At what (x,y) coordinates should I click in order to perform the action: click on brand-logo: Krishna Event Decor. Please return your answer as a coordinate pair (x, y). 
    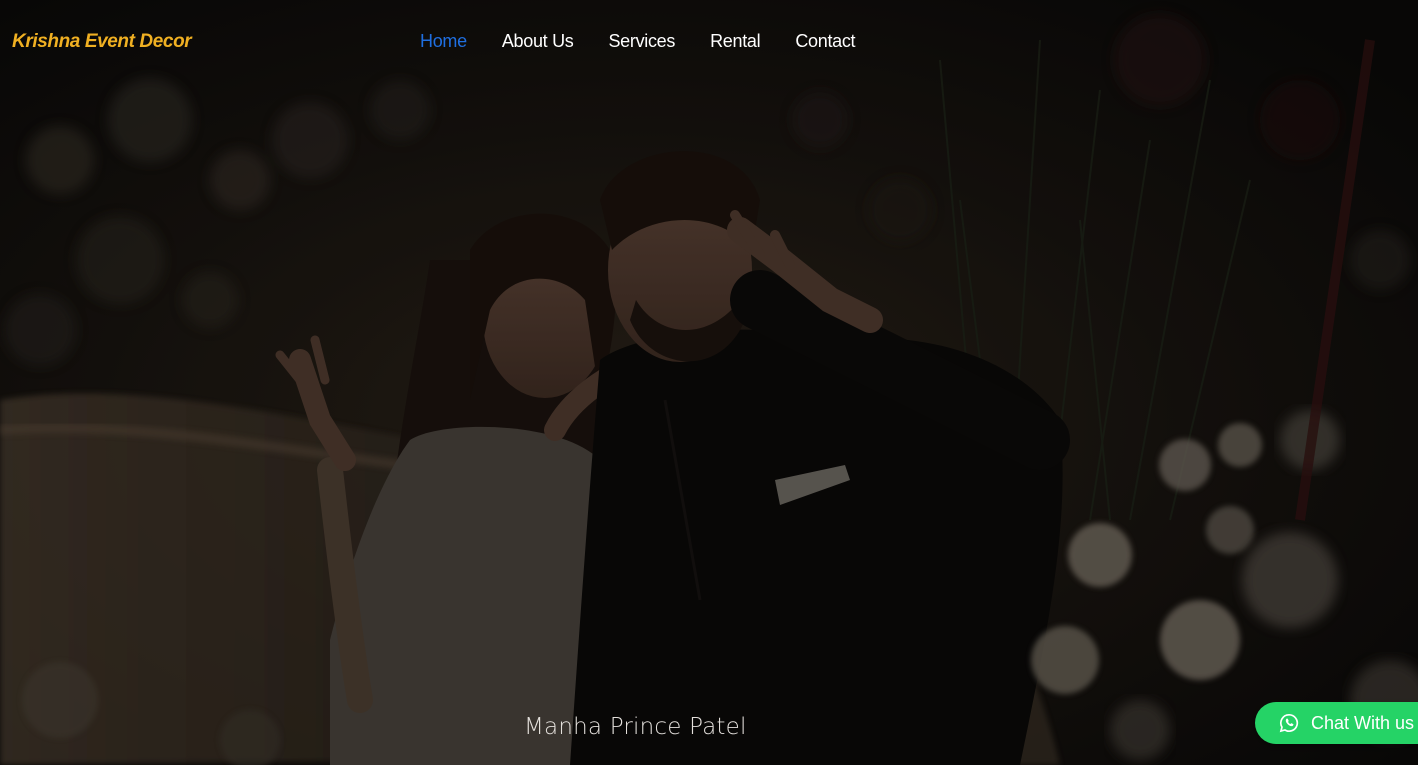
    Looking at the image, I should click on (102, 42).